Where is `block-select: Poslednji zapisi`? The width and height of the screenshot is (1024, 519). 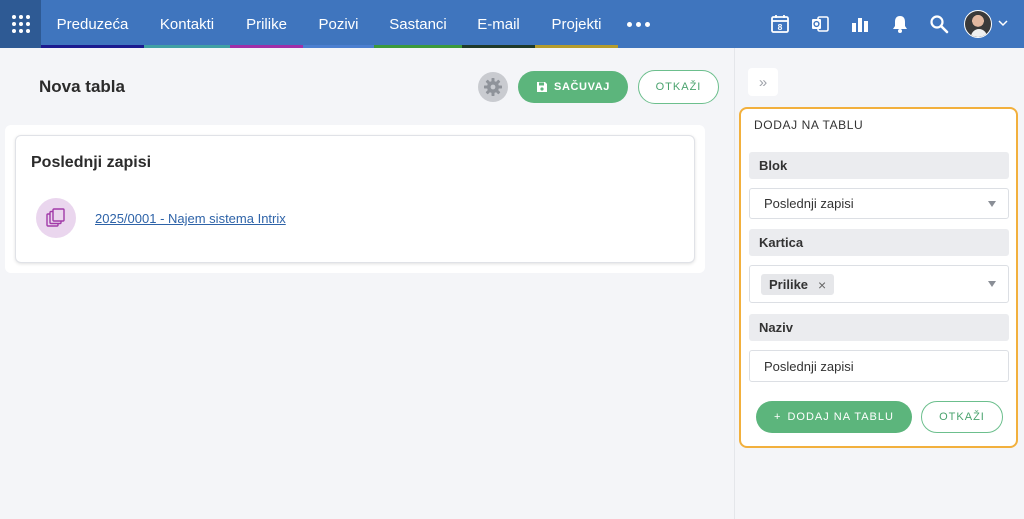 block-select: Poslednji zapisi is located at coordinates (879, 203).